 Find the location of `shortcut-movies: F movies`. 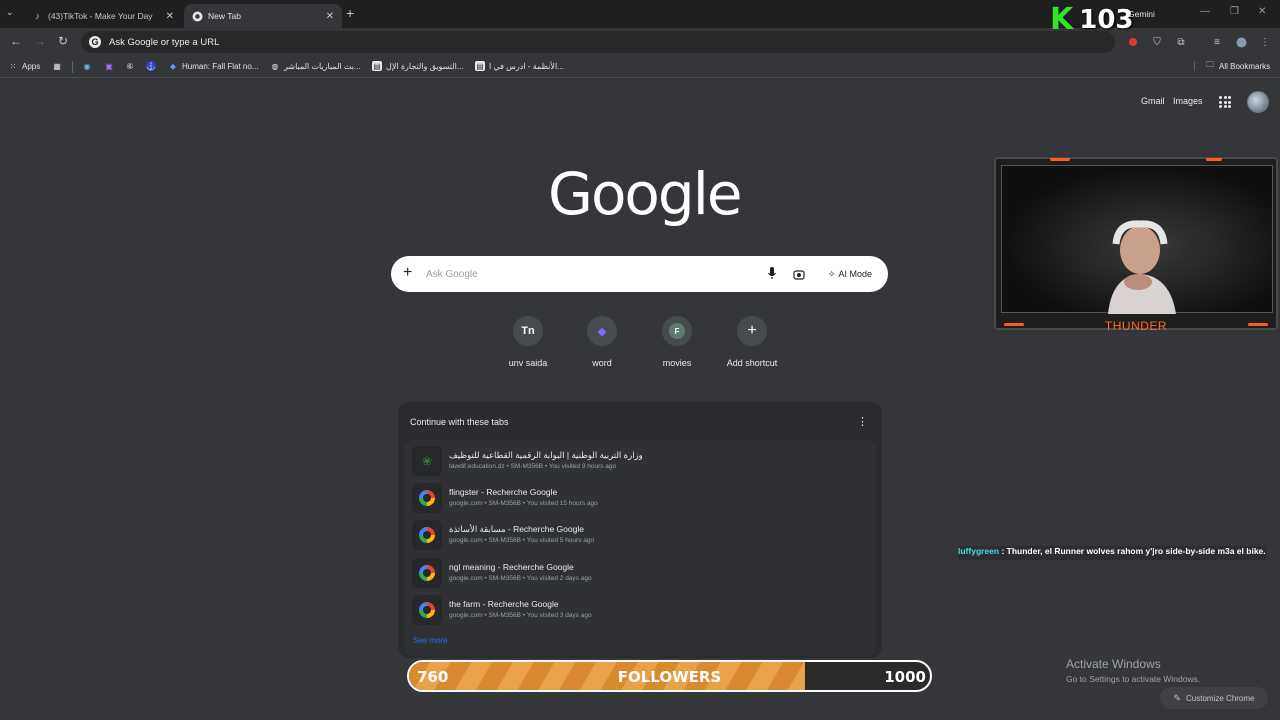

shortcut-movies: F movies is located at coordinates (677, 342).